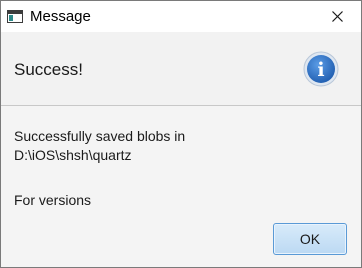 The width and height of the screenshot is (362, 268). What do you see at coordinates (73, 155) in the screenshot?
I see `message-path: D:\iOS\shsh\quartz` at bounding box center [73, 155].